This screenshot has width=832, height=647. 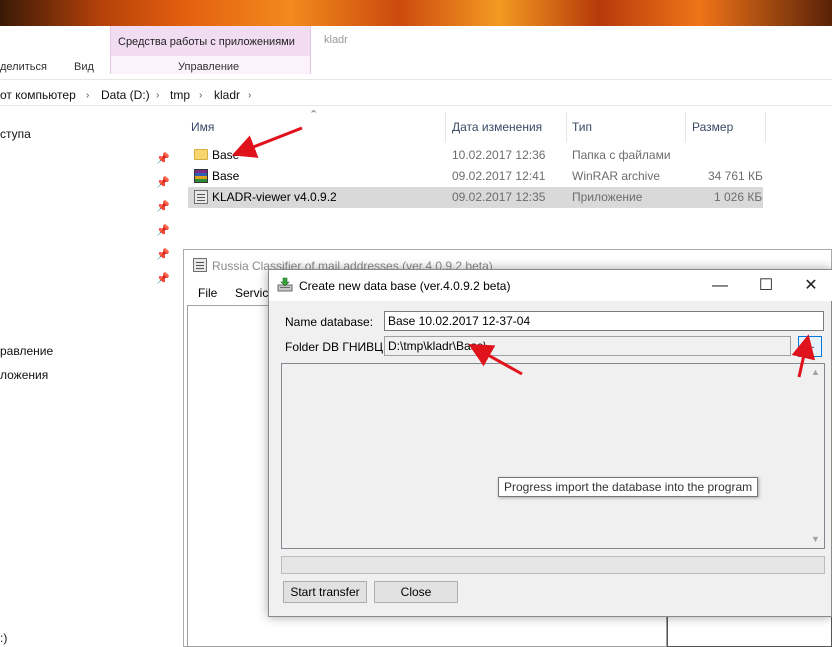 I want to click on folder-db-field: D:\tmp\kladr\Base\, so click(x=587, y=346).